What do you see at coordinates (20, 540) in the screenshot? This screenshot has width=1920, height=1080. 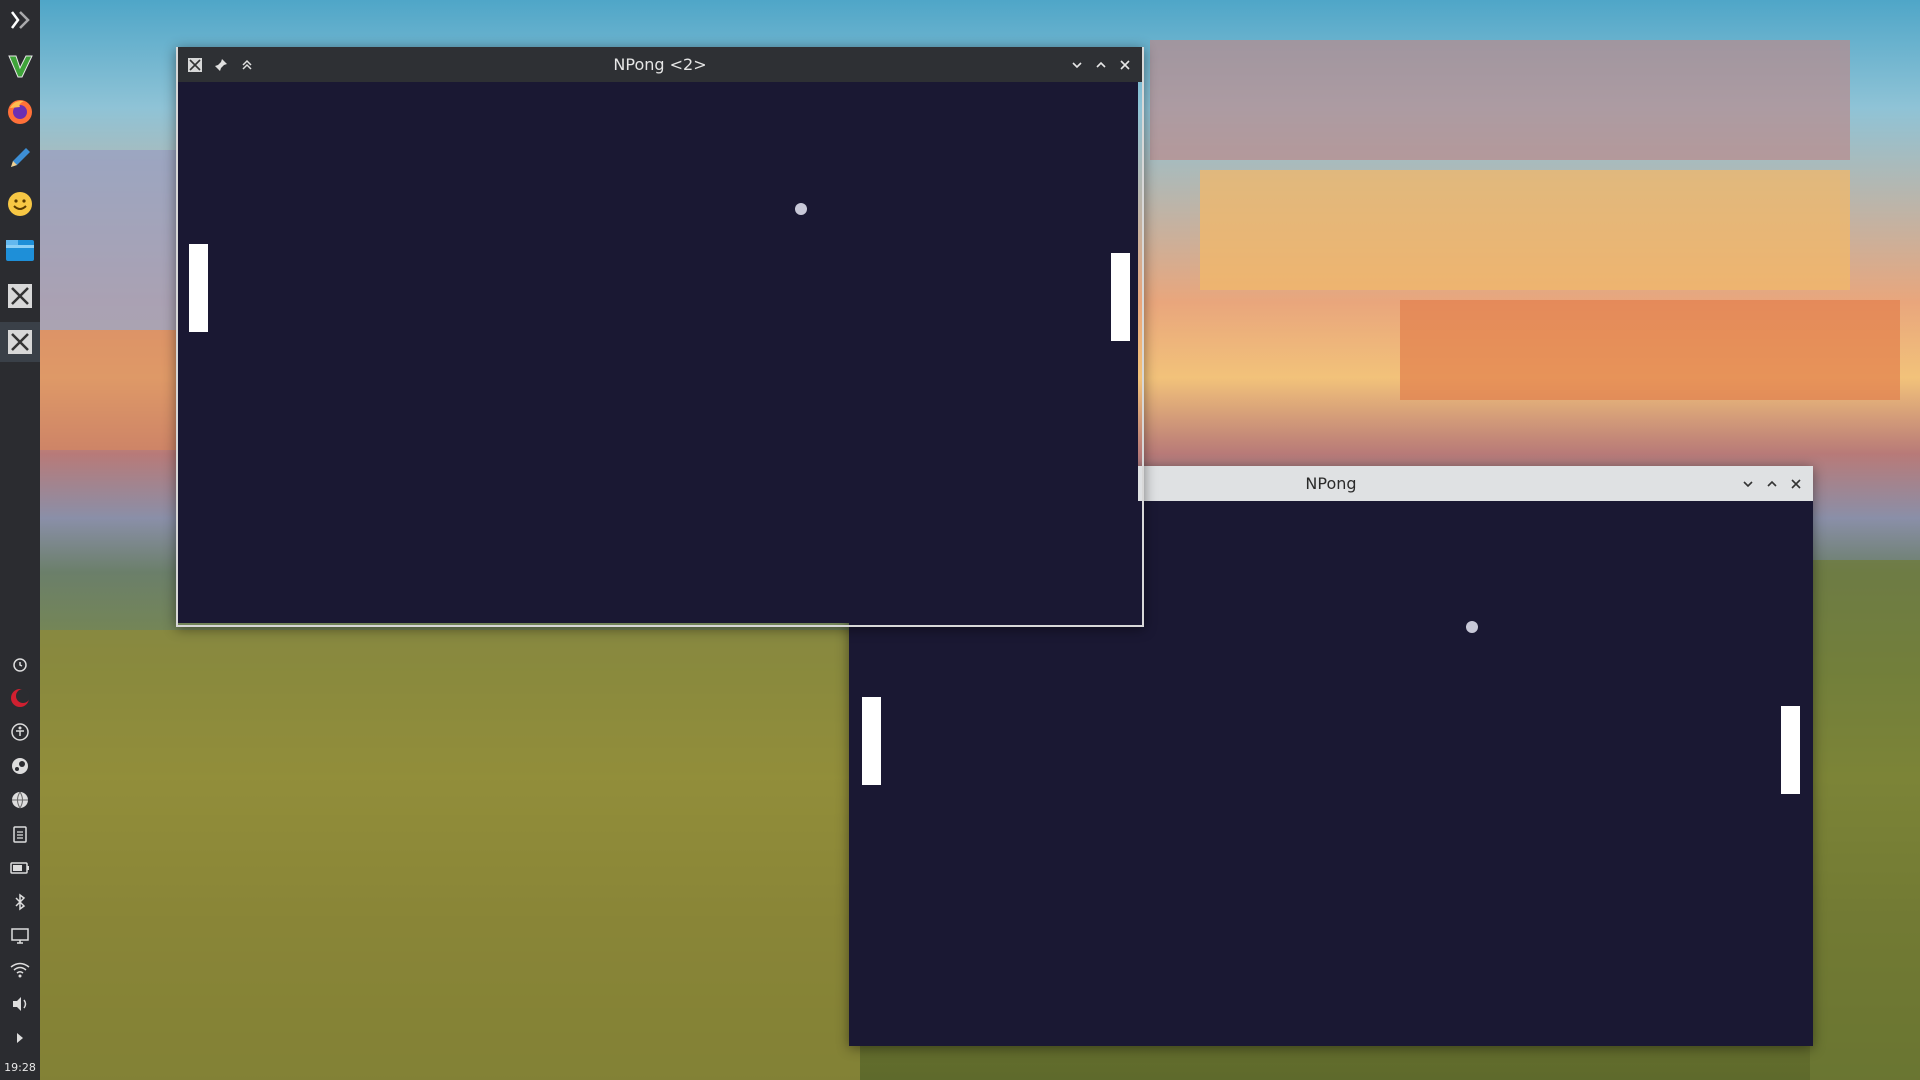 I see `taskbar: 19:28` at bounding box center [20, 540].